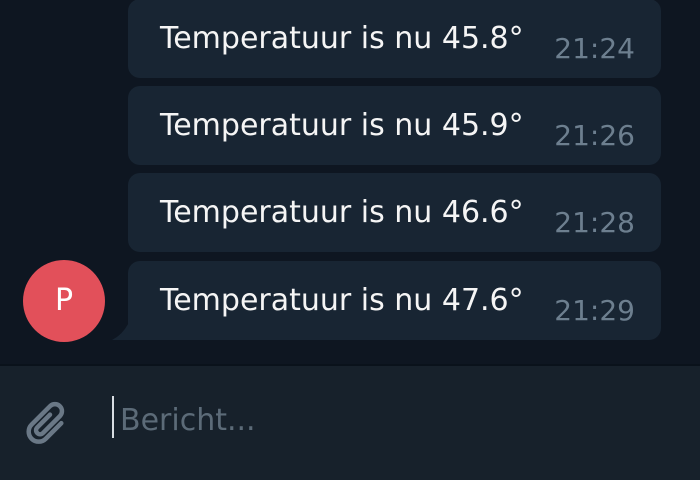  I want to click on message-bubble: Temperatuur is nu 46.6° 21:28, so click(394, 212).